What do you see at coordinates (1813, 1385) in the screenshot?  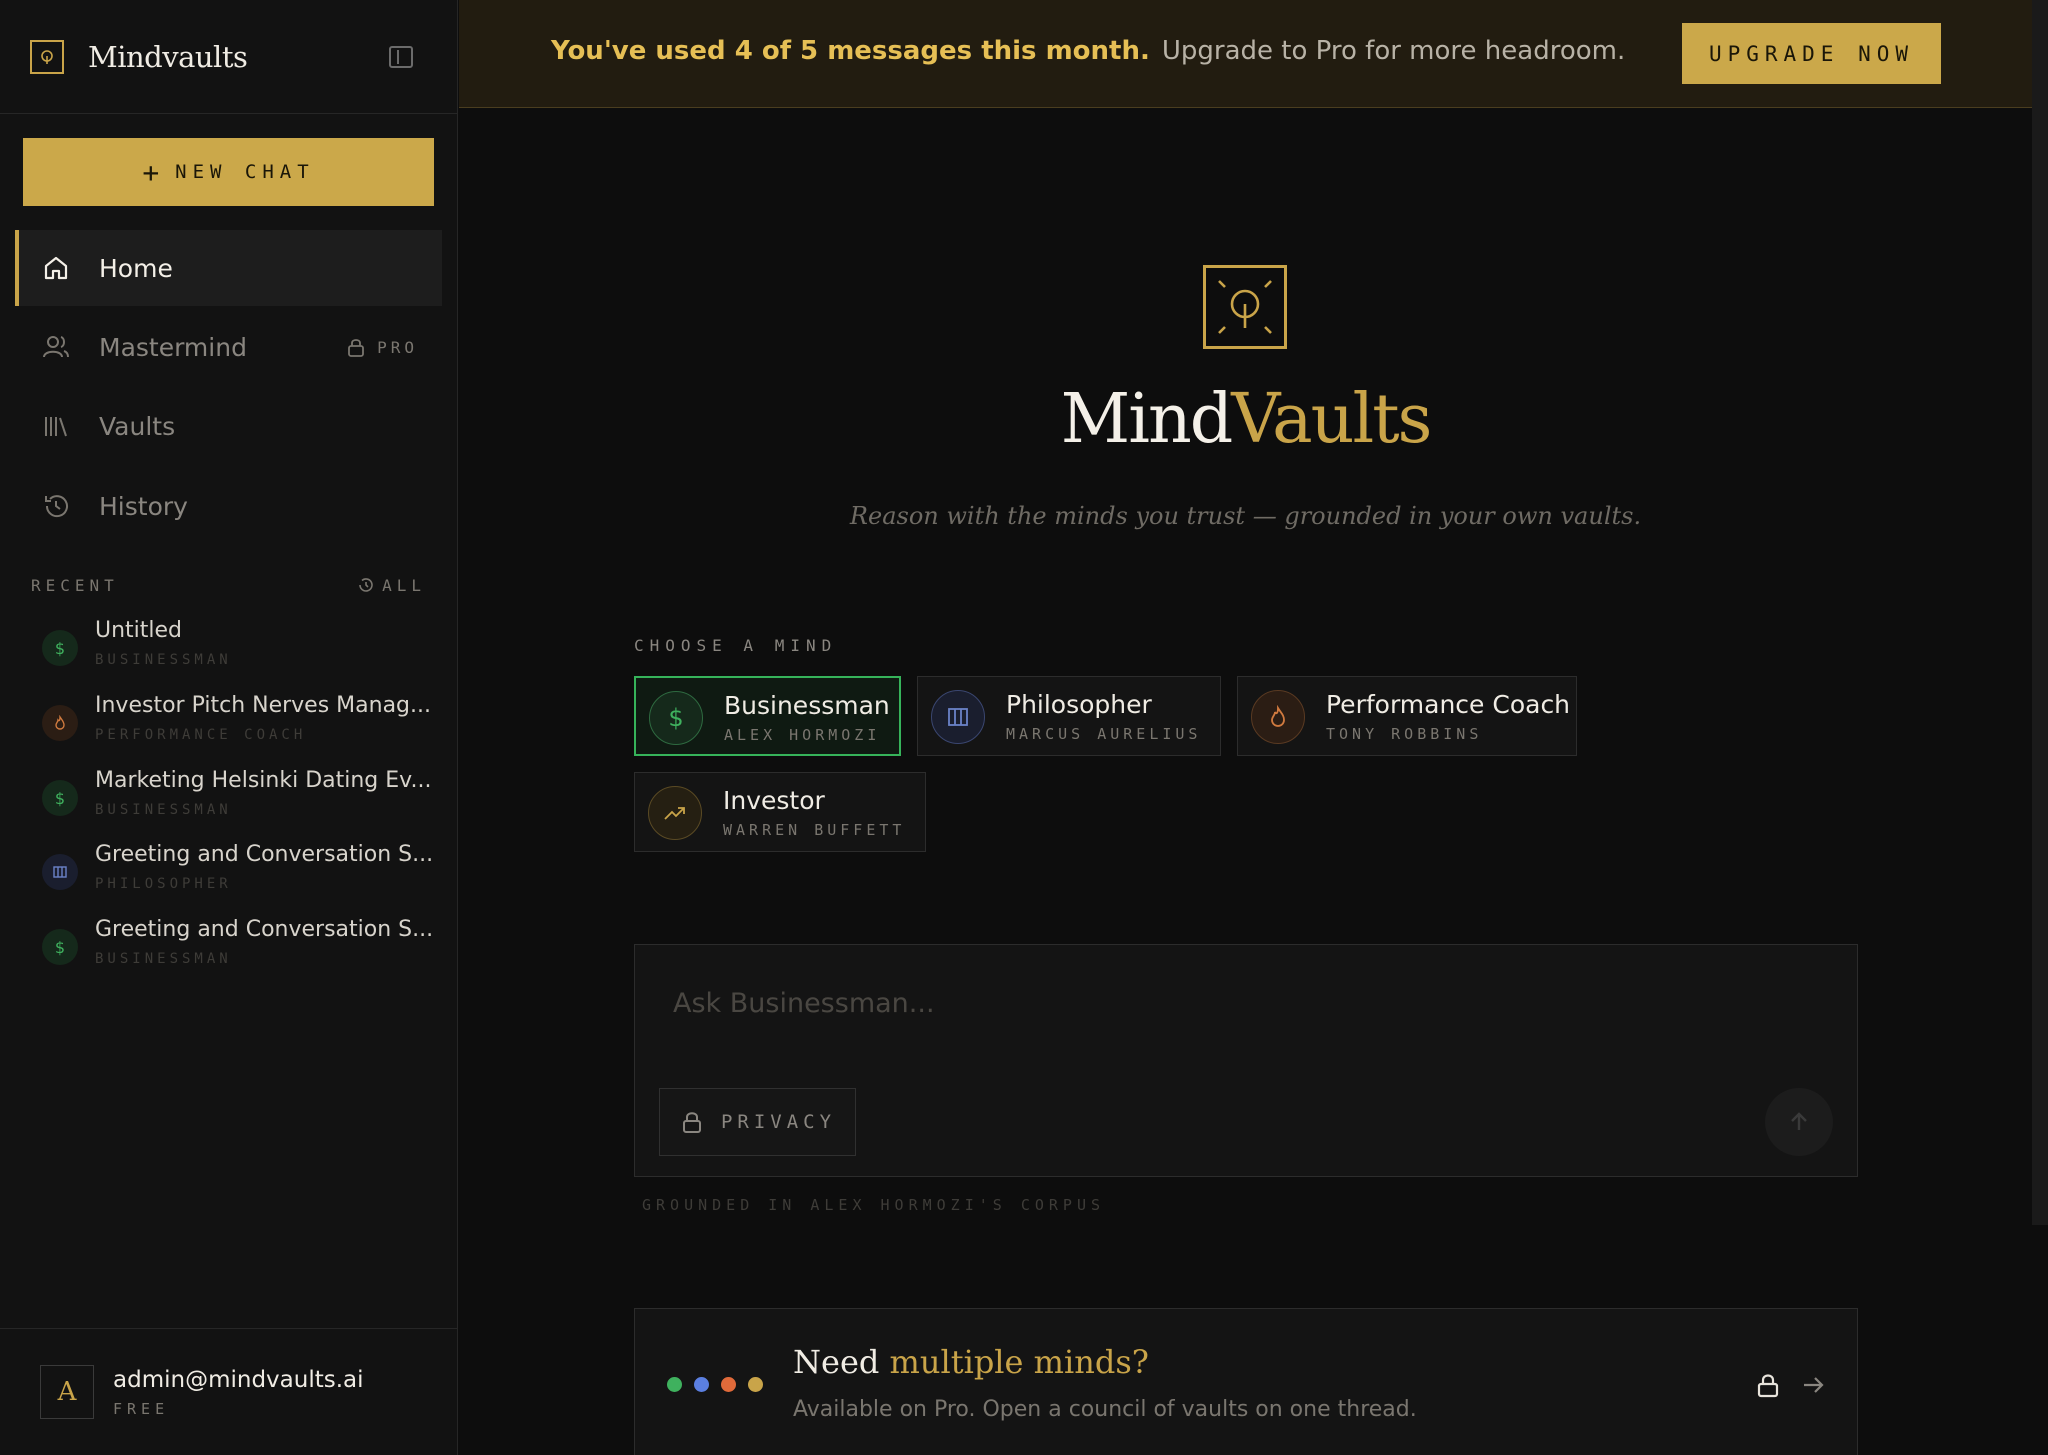 I see `arrow-right-icon` at bounding box center [1813, 1385].